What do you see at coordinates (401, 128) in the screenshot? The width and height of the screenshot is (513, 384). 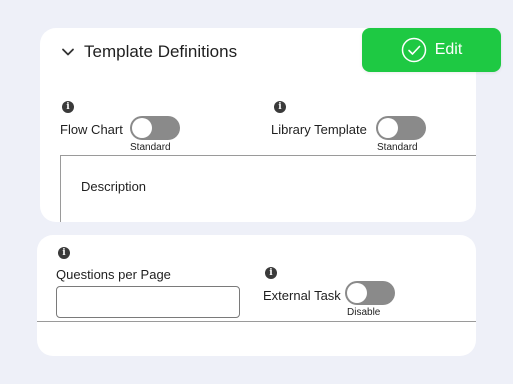 I see `library-template-toggle` at bounding box center [401, 128].